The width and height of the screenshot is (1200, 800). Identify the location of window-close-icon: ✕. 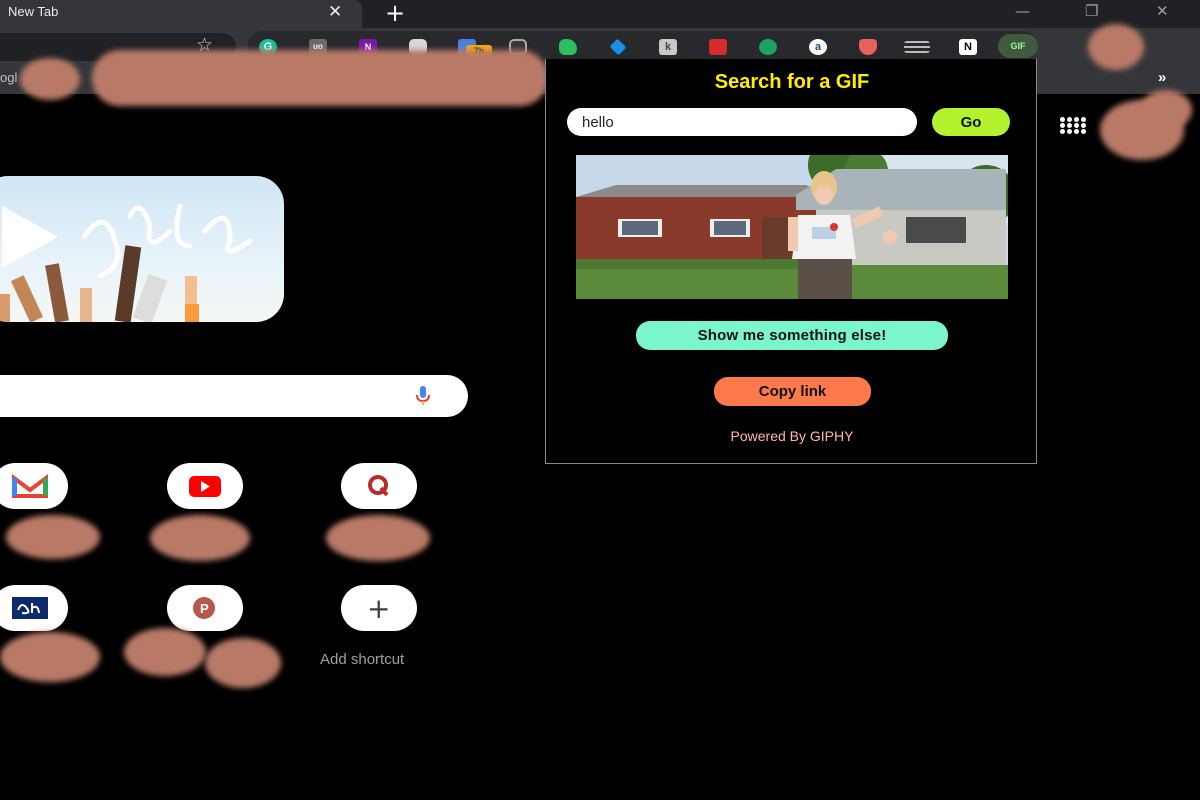
(1162, 11).